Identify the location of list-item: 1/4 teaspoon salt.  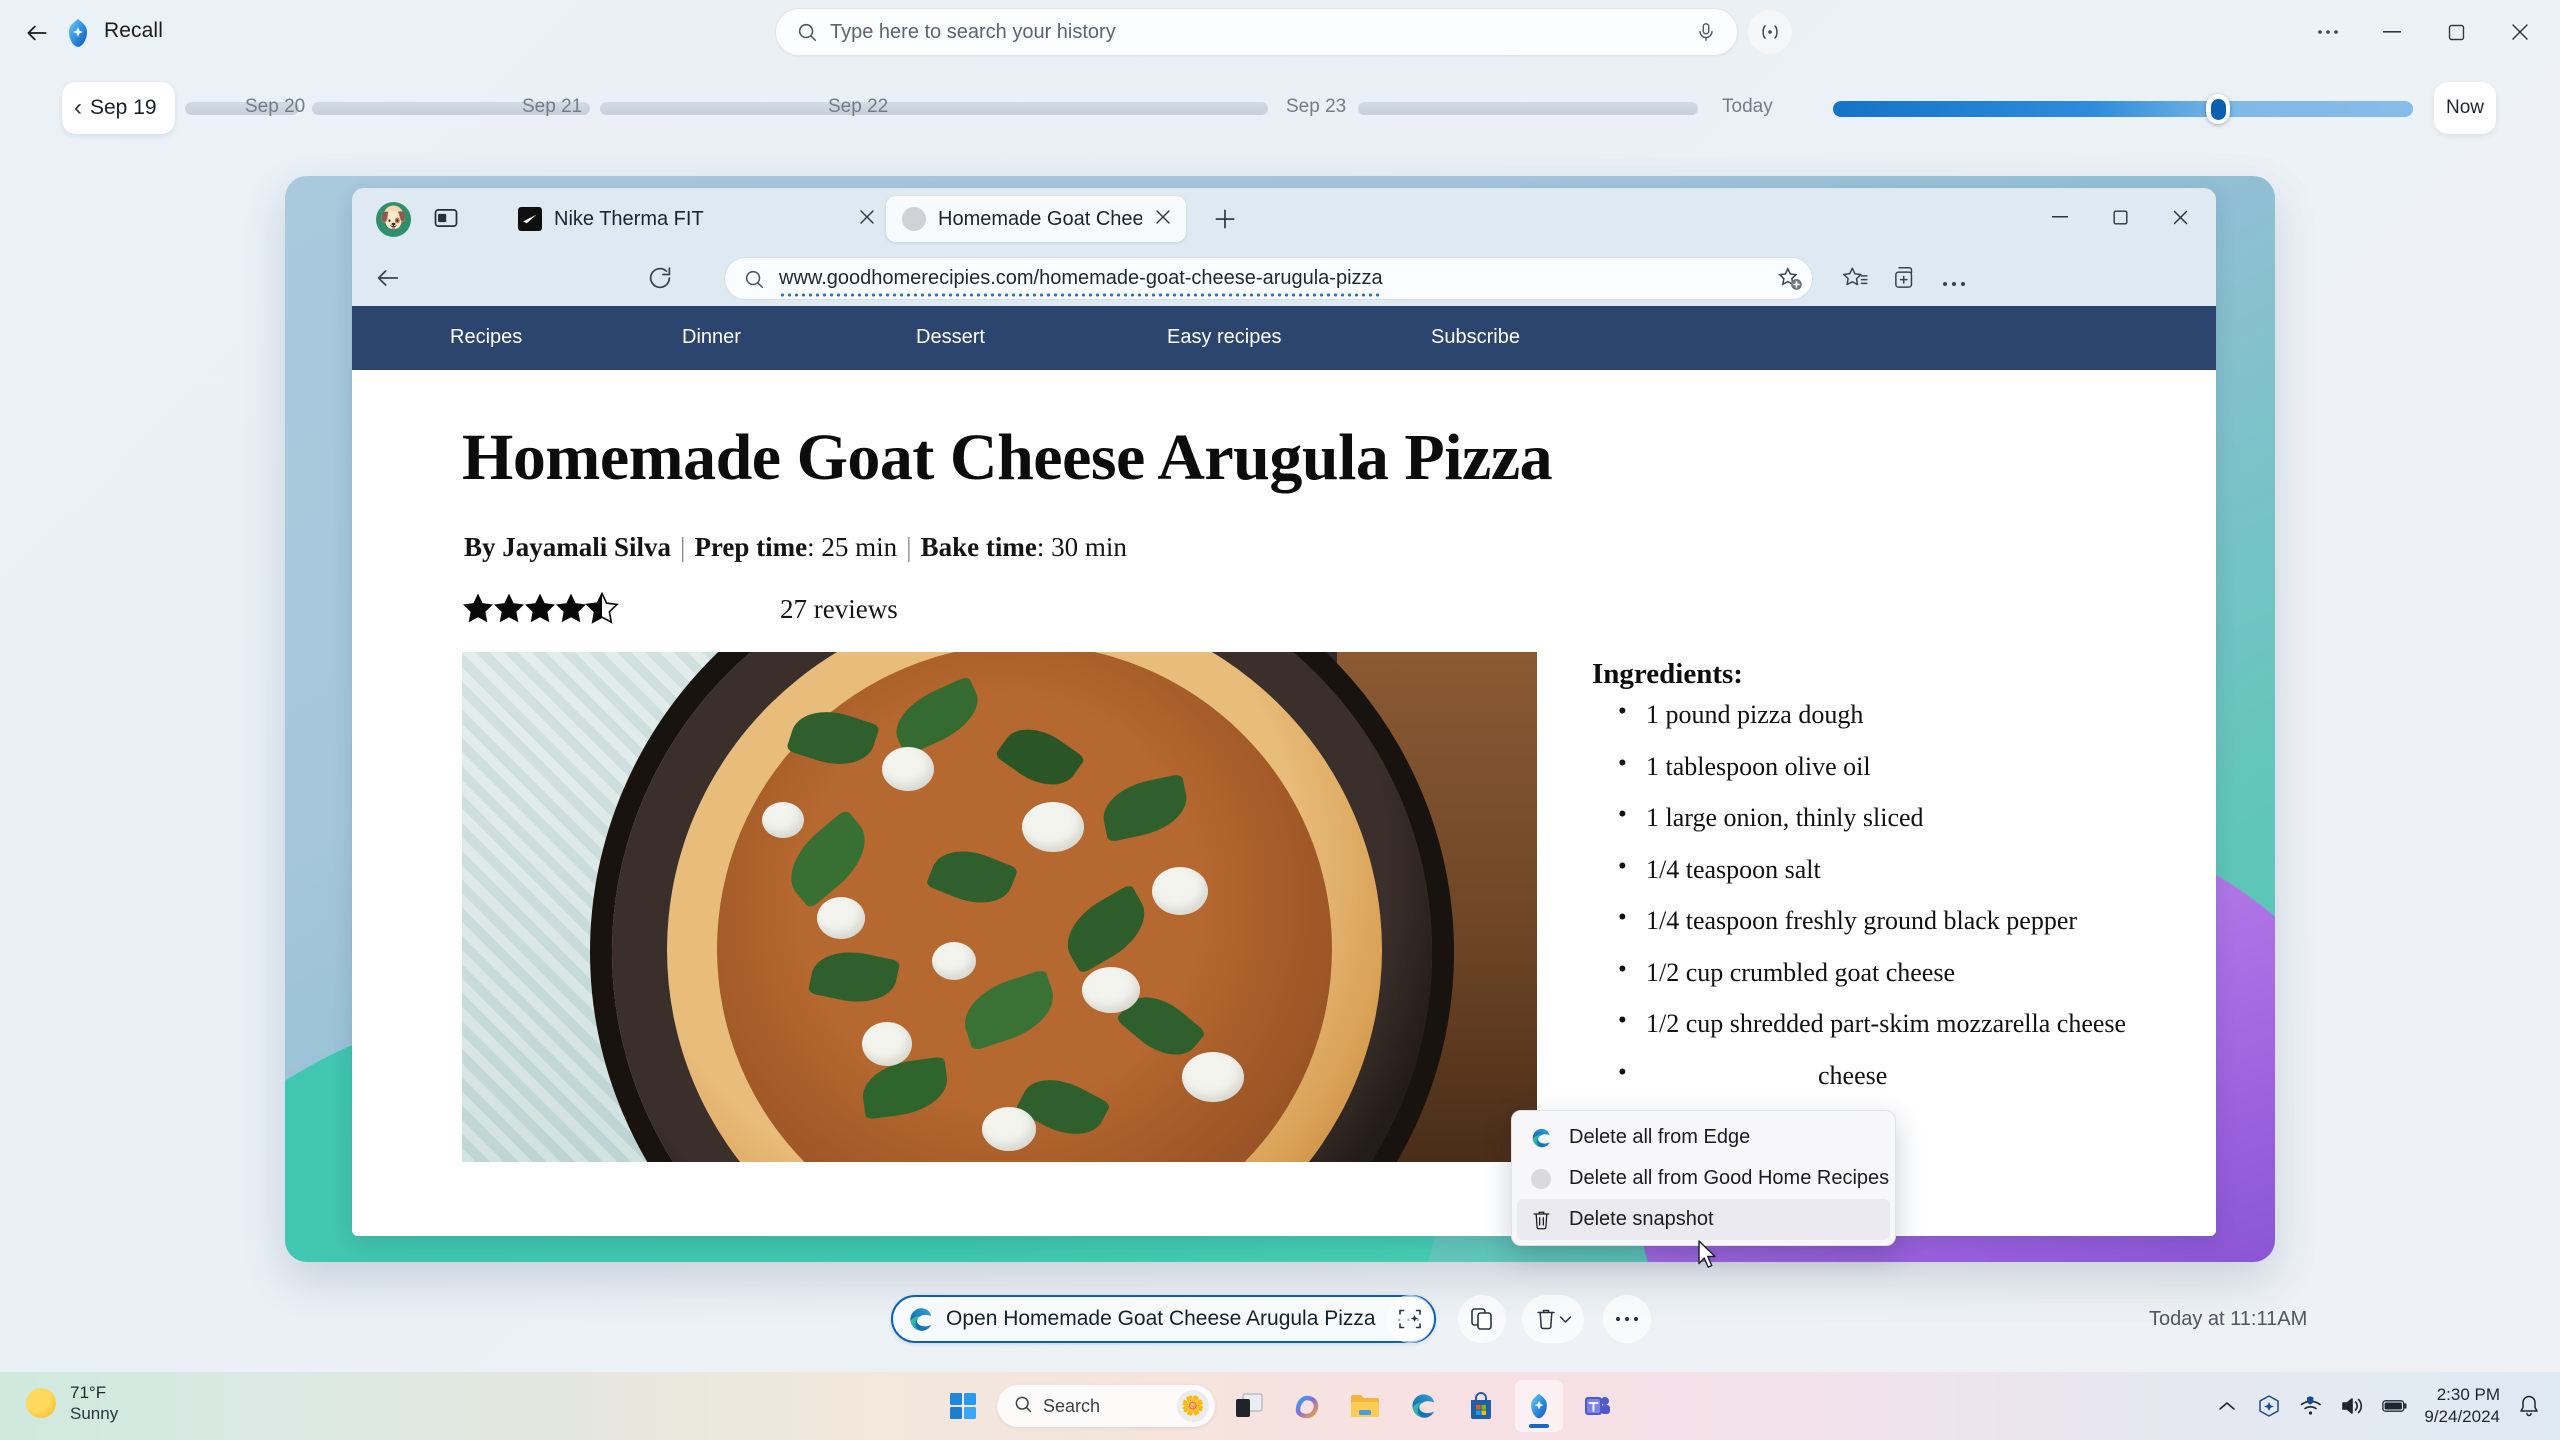
(1913, 869).